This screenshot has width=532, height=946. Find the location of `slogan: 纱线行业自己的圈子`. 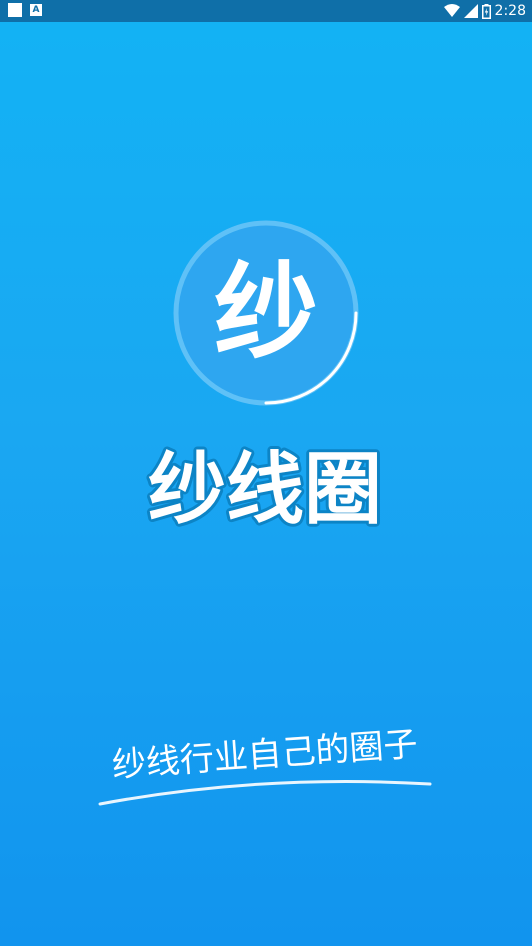

slogan: 纱线行业自己的圈子 is located at coordinates (265, 759).